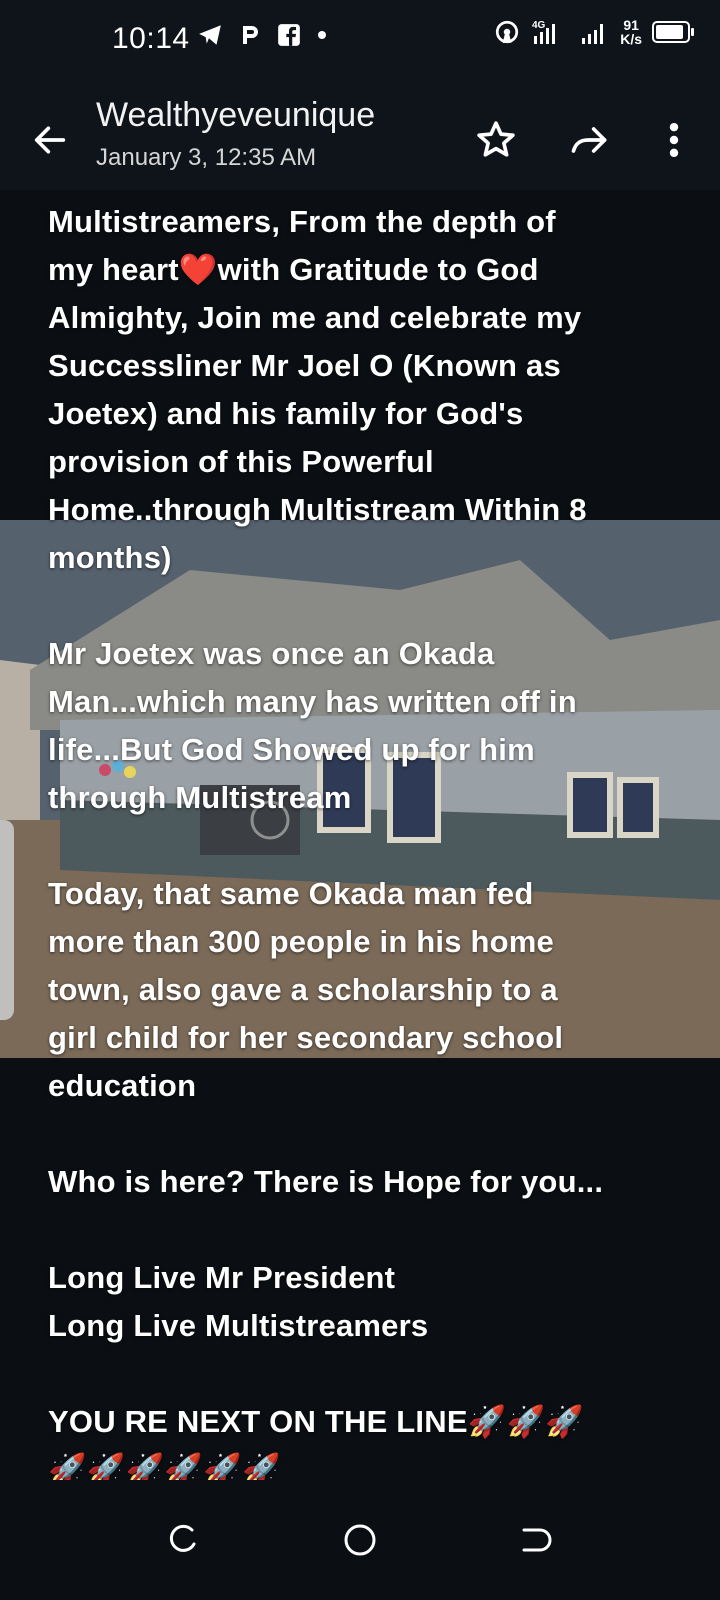 This screenshot has width=720, height=1600. Describe the element at coordinates (291, 749) in the screenshot. I see `text-line: life...But God Showed up for him` at that location.